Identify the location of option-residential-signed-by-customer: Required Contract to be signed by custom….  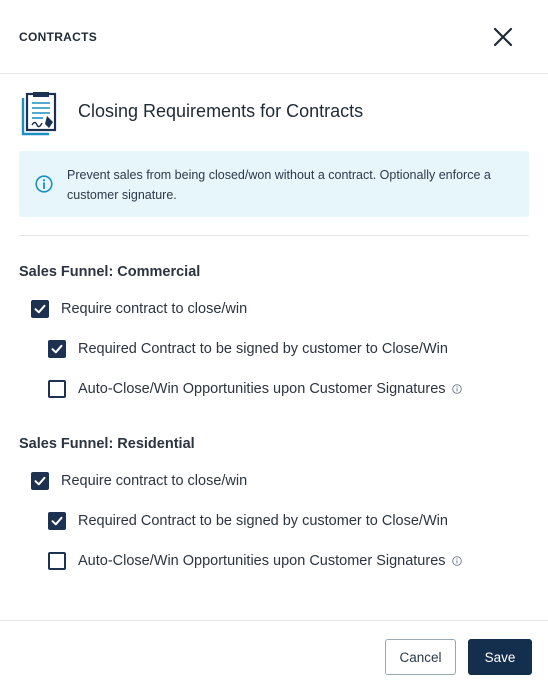
(248, 521).